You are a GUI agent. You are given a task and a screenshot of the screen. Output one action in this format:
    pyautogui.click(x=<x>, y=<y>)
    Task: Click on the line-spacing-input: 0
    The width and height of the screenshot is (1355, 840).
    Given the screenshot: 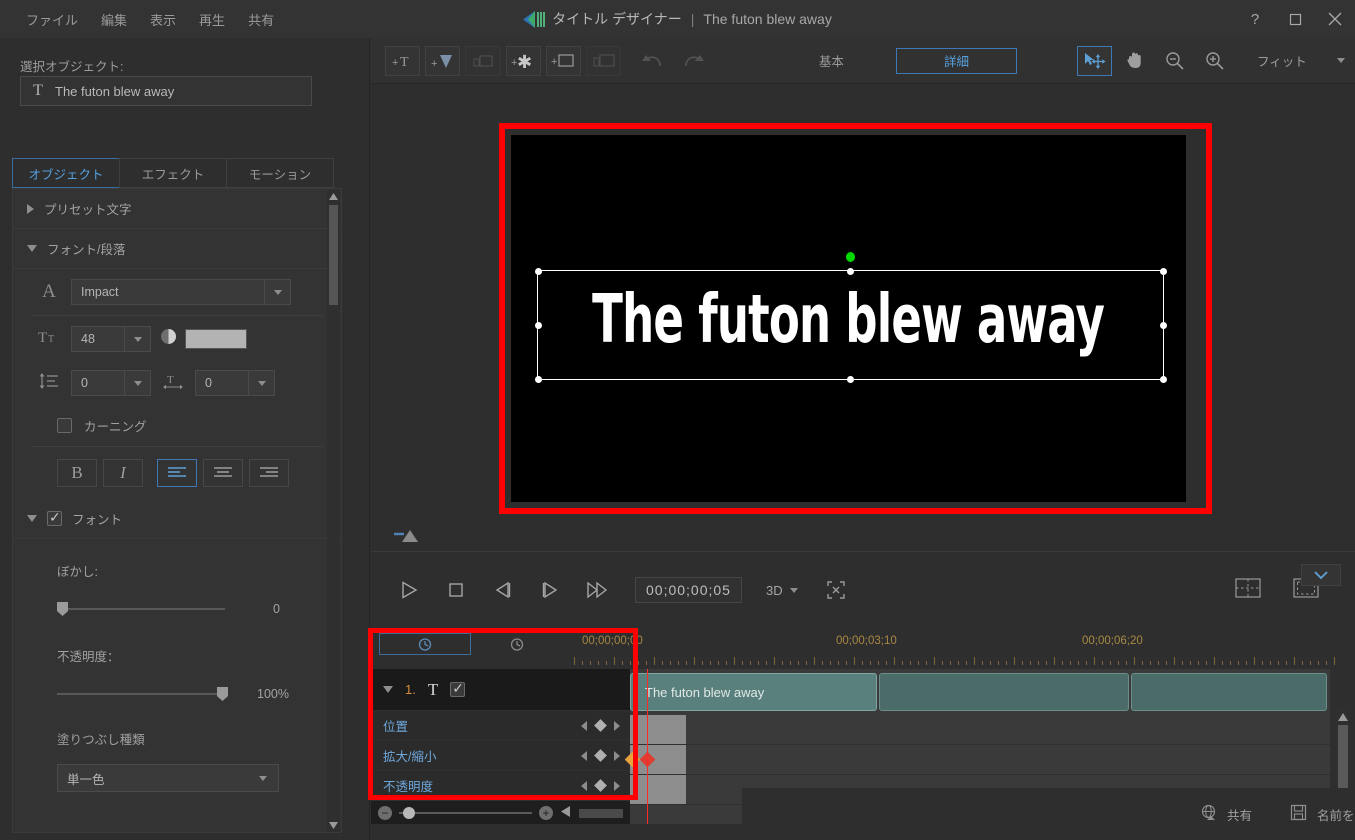 What is the action you would take?
    pyautogui.click(x=111, y=383)
    